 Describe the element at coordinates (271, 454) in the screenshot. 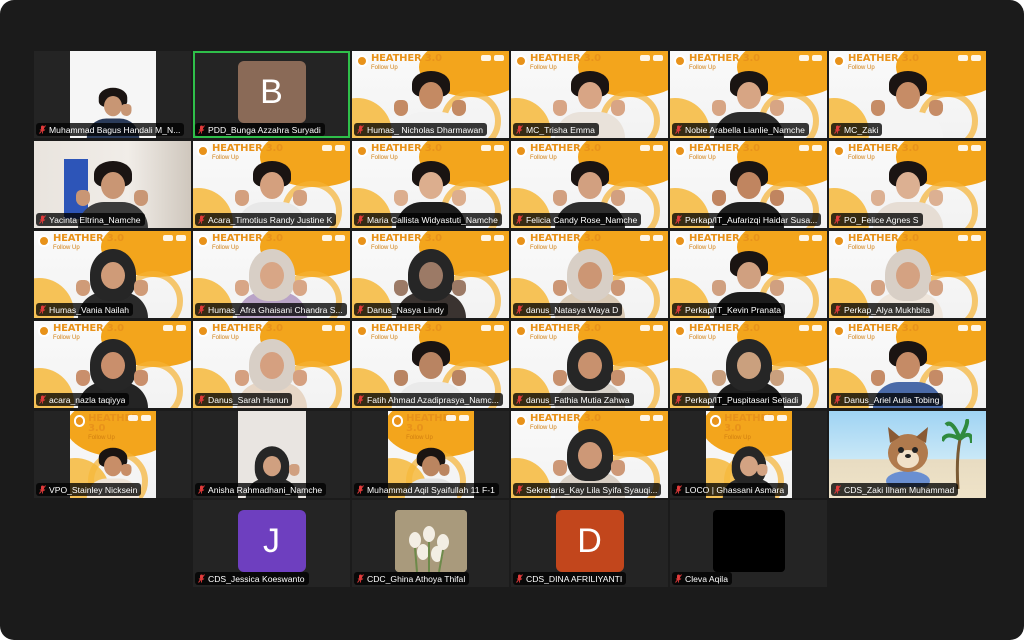

I see `participant-tile: Anisha Rahmadhani_Namche` at that location.